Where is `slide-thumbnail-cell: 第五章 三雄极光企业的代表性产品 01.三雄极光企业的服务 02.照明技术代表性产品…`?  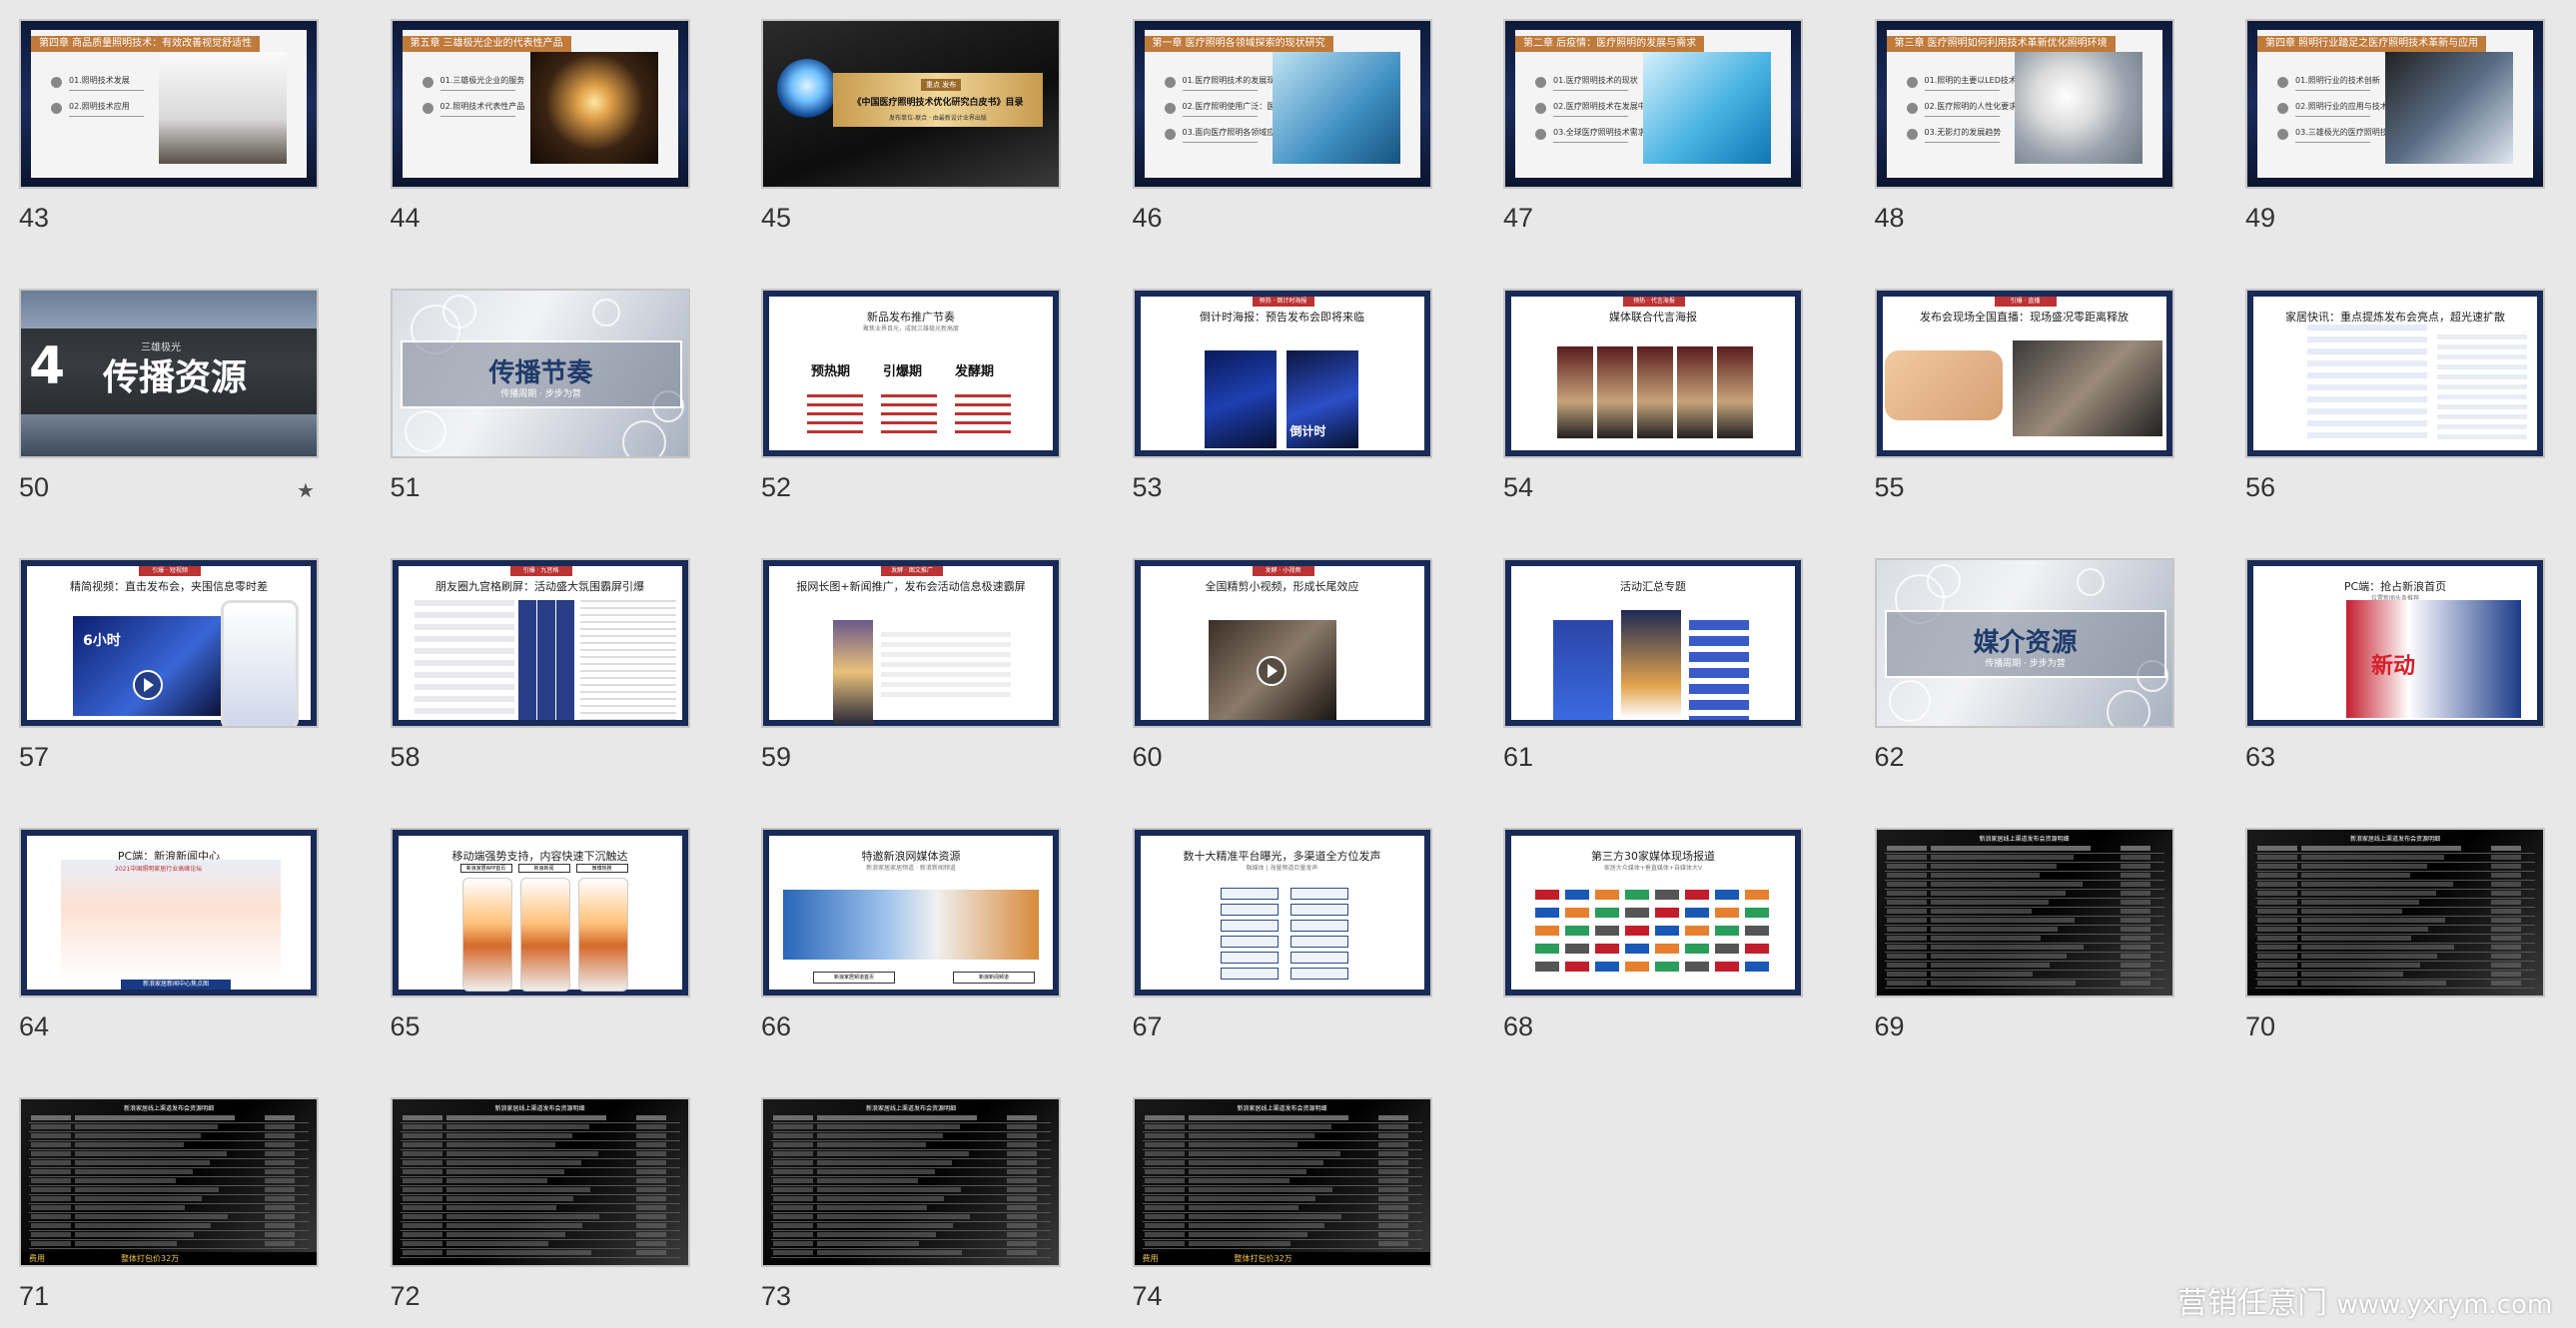 slide-thumbnail-cell: 第五章 三雄极光企业的代表性产品 01.三雄极光企业的服务 02.照明技术代表性产品… is located at coordinates (540, 126).